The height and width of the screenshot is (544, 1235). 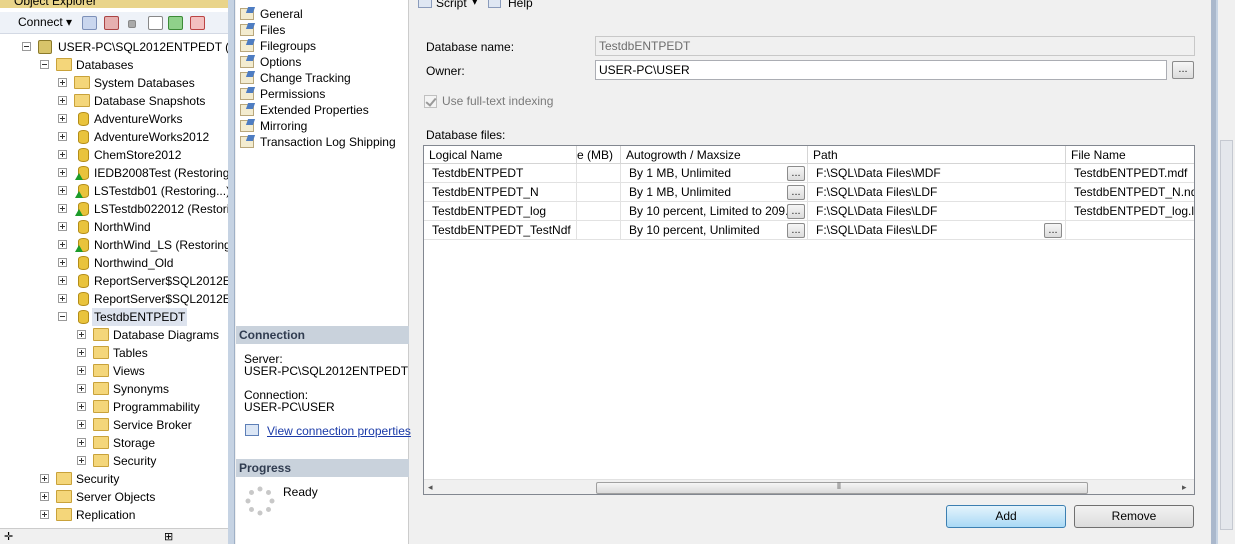 I want to click on header-path: Path, so click(x=937, y=155).